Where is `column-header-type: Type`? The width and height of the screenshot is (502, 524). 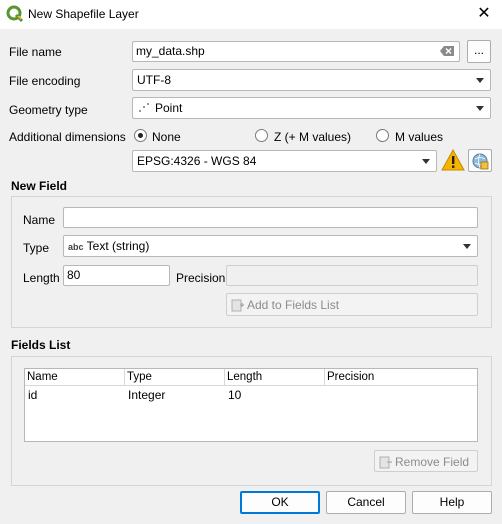 column-header-type: Type is located at coordinates (175, 377).